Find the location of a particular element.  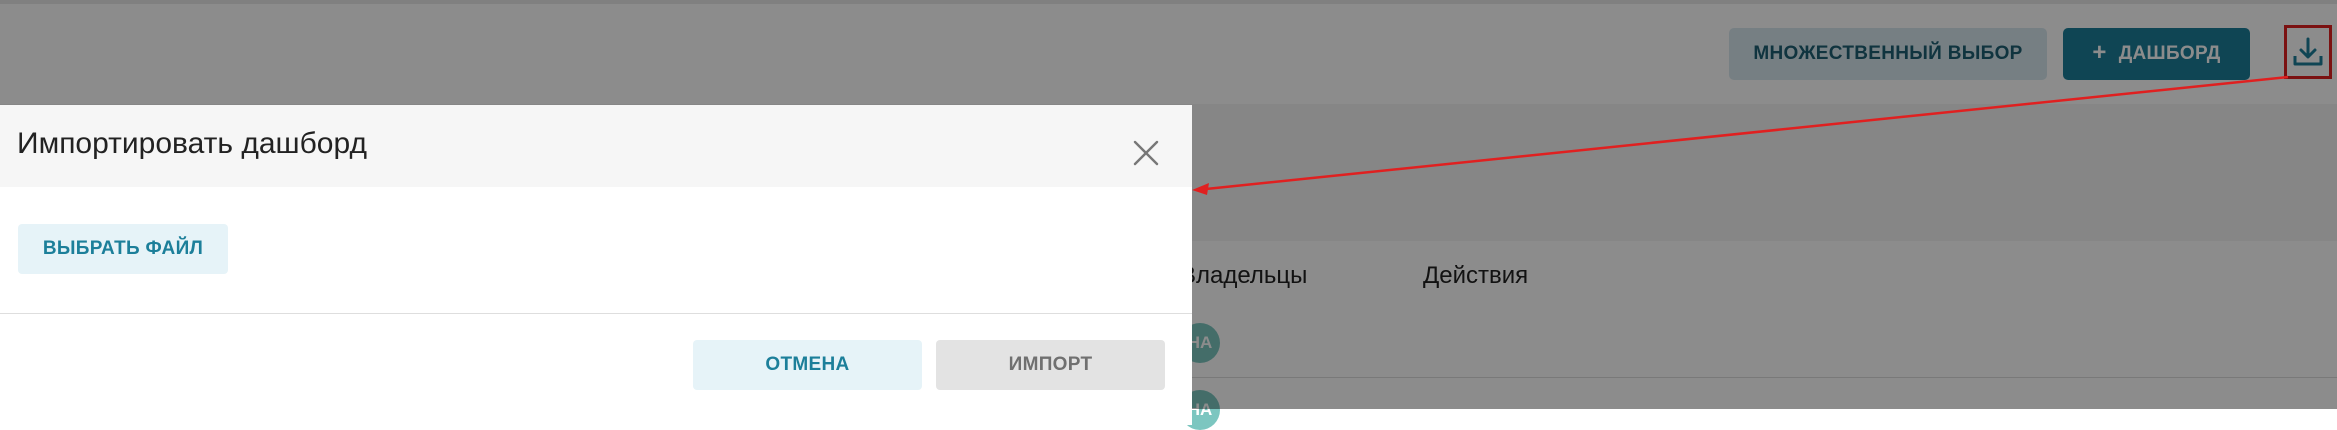

modal-title: Импортировать дашборд is located at coordinates (192, 143).